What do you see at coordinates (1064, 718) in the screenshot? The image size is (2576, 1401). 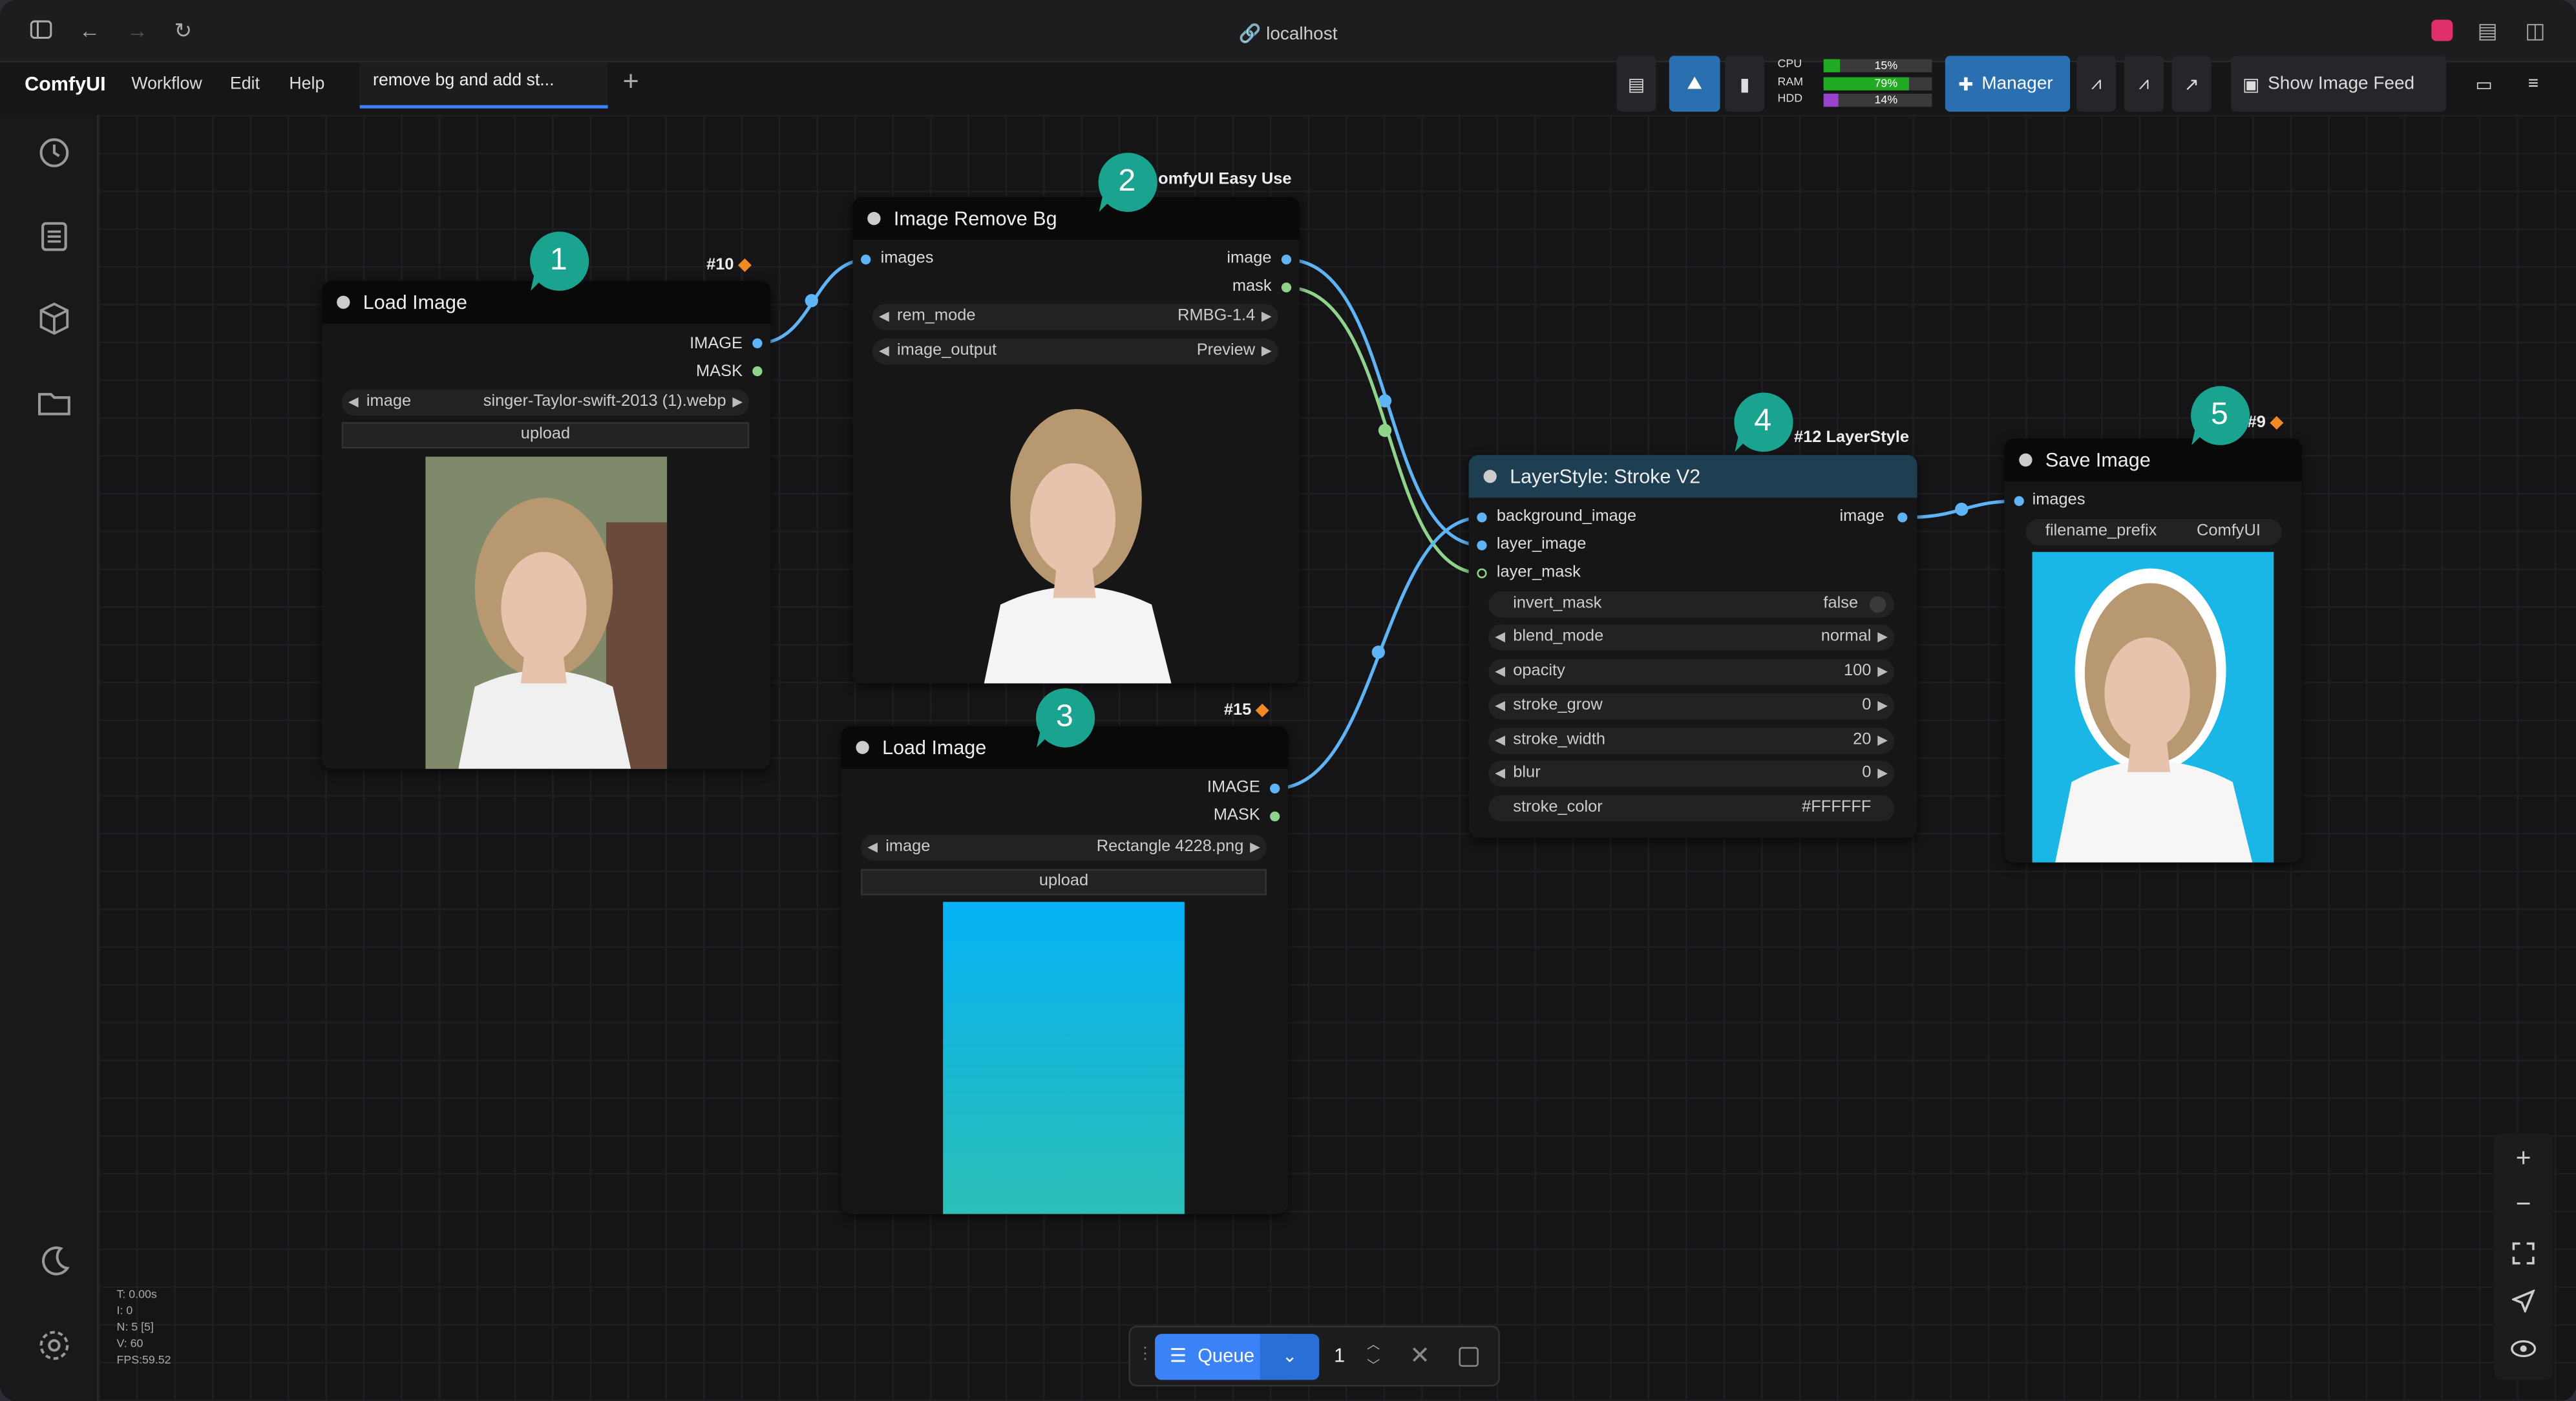 I see `step-badge-3: 3` at bounding box center [1064, 718].